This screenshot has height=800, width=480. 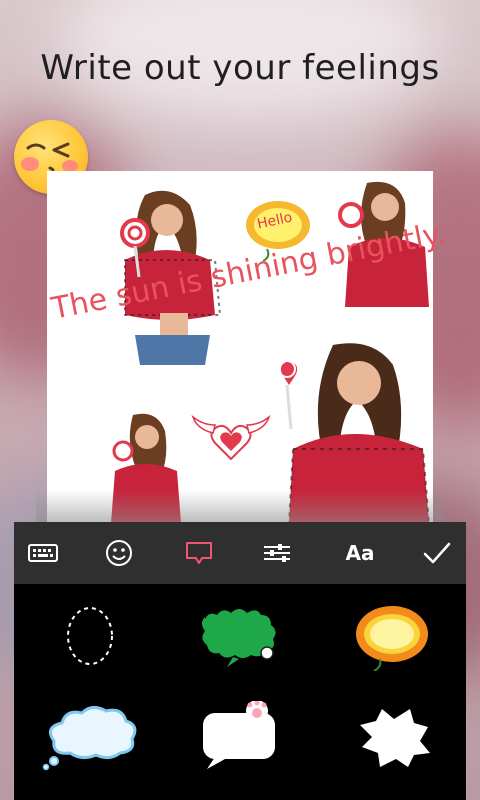 I want to click on winged-heart-sticker, so click(x=231, y=438).